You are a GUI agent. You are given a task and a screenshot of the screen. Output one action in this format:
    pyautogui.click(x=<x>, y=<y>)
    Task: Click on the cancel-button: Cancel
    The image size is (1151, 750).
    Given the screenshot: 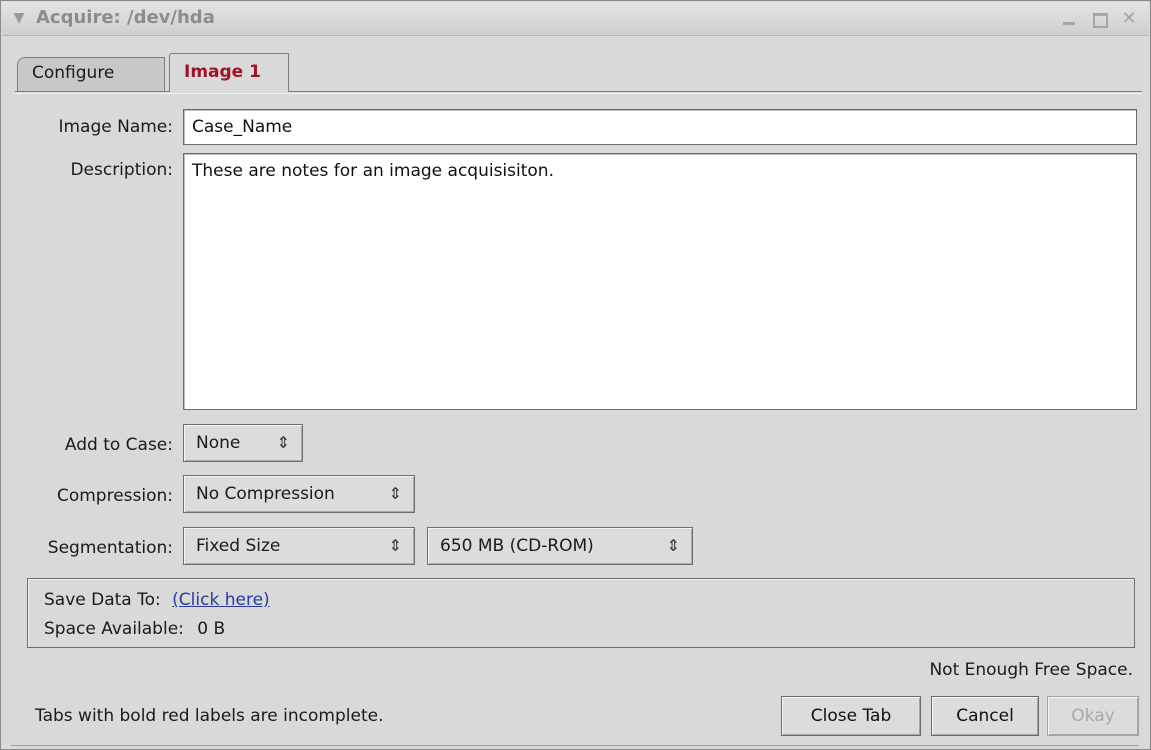 What is the action you would take?
    pyautogui.click(x=985, y=716)
    